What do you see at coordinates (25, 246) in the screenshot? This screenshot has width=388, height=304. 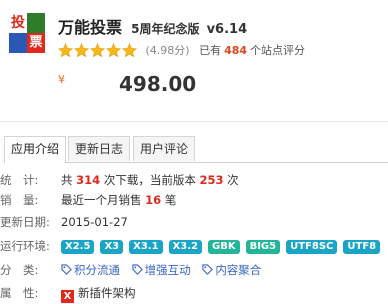 I see `env-label: 运行环境:` at bounding box center [25, 246].